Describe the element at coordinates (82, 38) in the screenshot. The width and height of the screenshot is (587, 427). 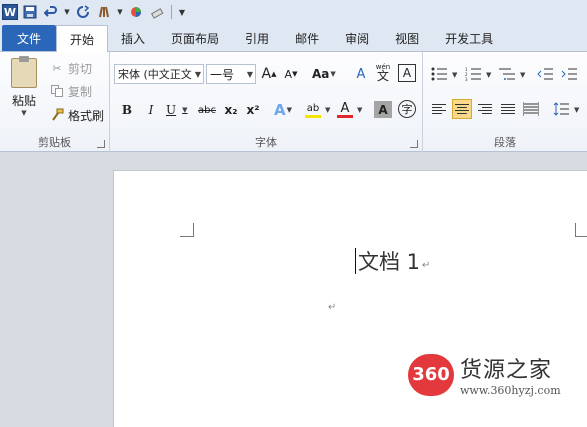
I see `tab-home: 开始` at that location.